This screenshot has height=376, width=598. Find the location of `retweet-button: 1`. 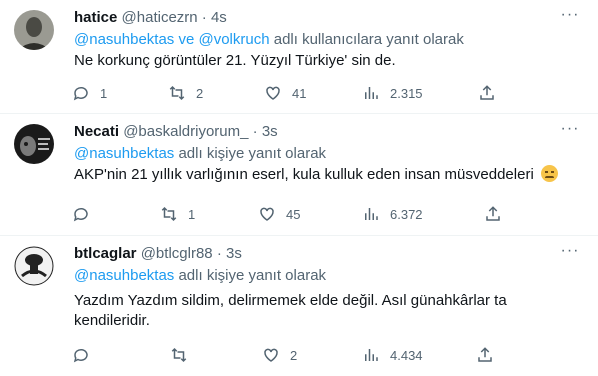

retweet-button: 1 is located at coordinates (177, 214).